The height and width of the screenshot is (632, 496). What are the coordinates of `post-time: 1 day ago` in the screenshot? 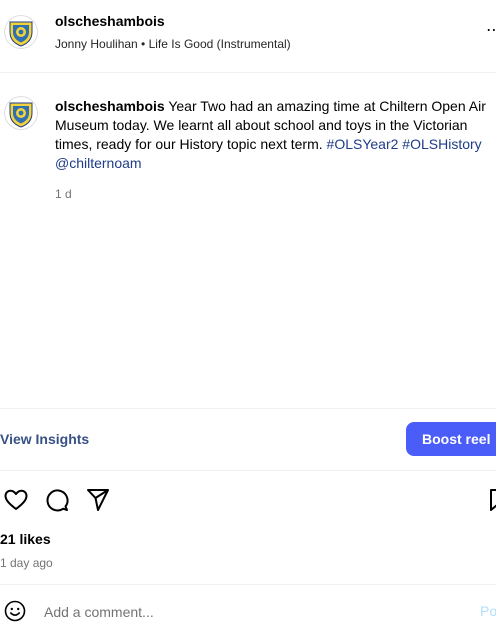 It's located at (26, 563).